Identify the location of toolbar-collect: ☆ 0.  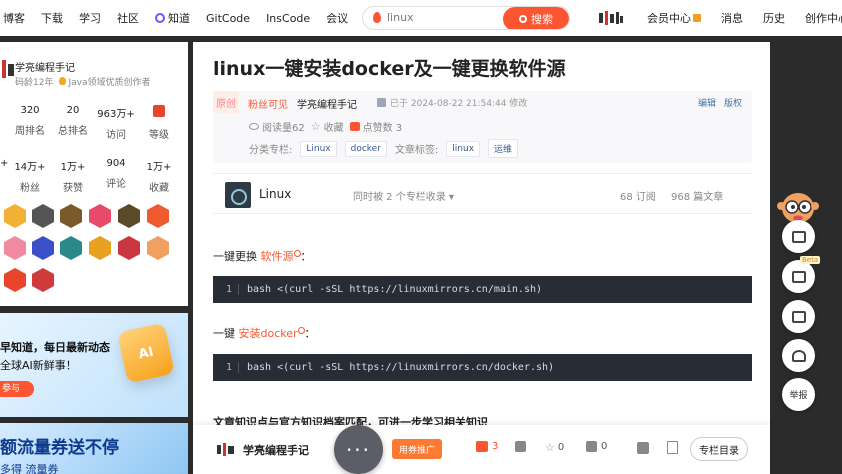
(554, 447).